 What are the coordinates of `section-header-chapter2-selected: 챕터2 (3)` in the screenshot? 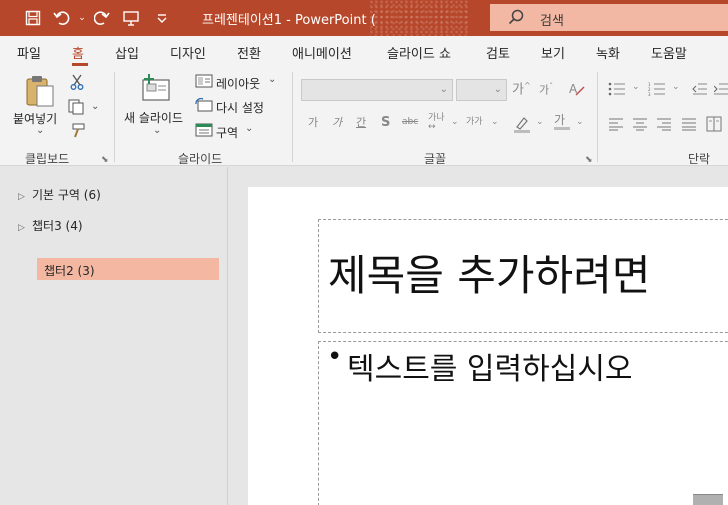 It's located at (128, 269).